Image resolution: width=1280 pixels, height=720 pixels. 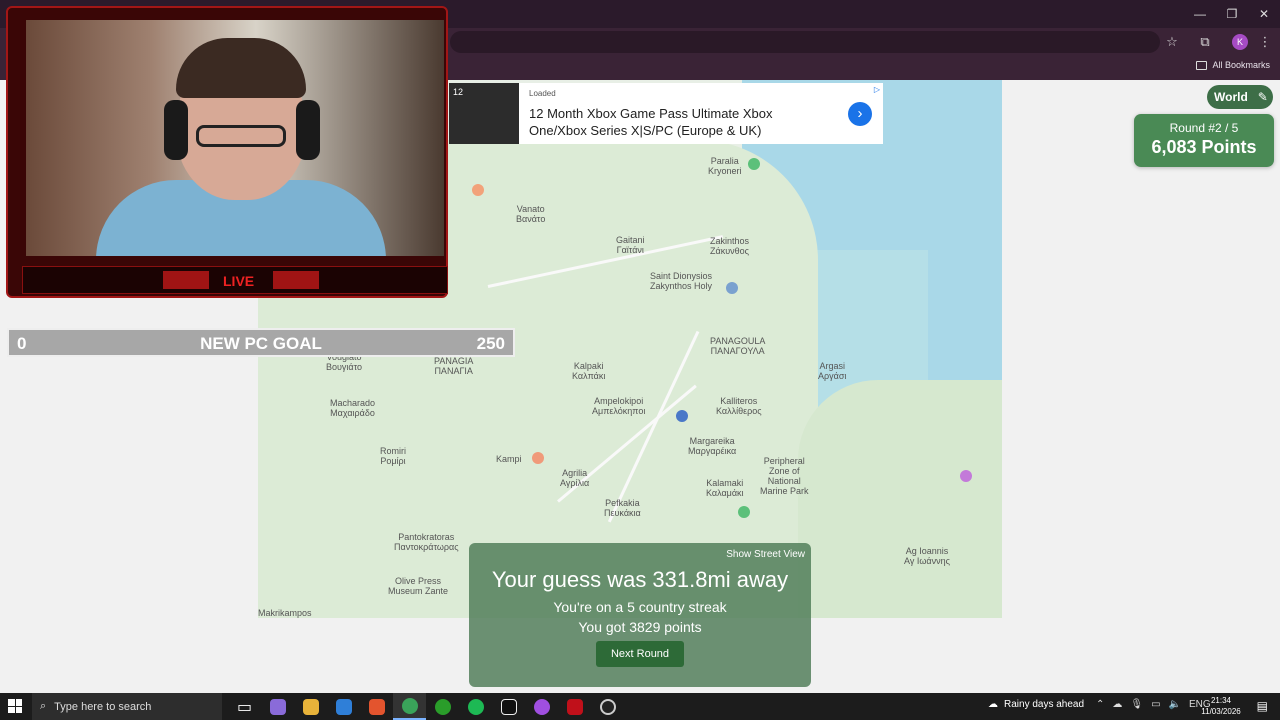 I want to click on window-controls: — ❐ ✕, so click(x=1232, y=14).